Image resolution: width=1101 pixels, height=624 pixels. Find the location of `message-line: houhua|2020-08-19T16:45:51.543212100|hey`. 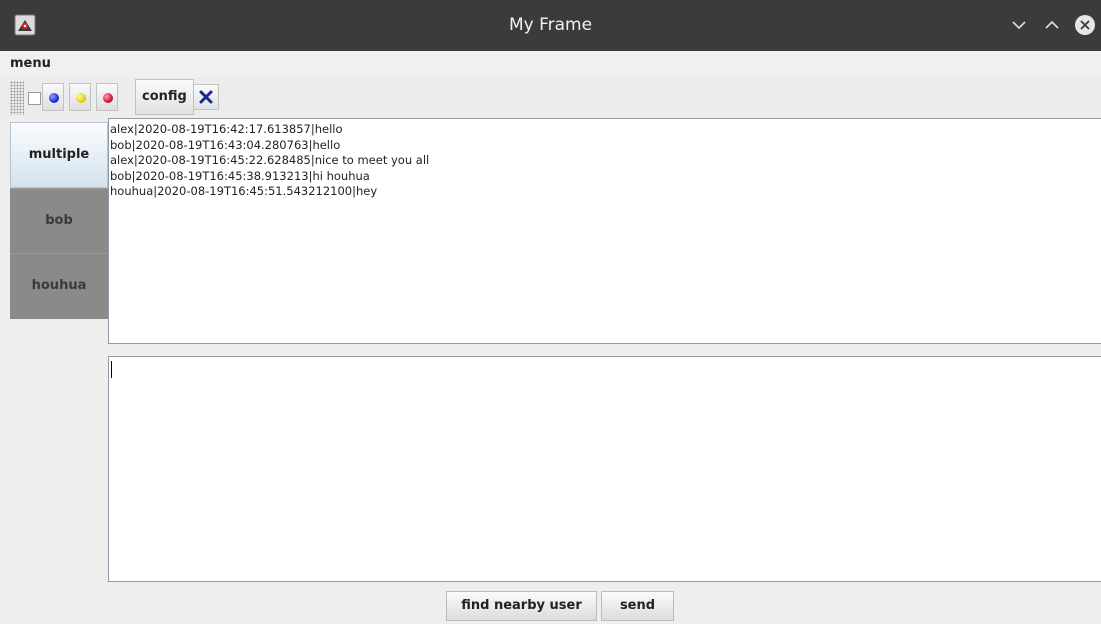

message-line: houhua|2020-08-19T16:45:51.543212100|hey is located at coordinates (244, 191).